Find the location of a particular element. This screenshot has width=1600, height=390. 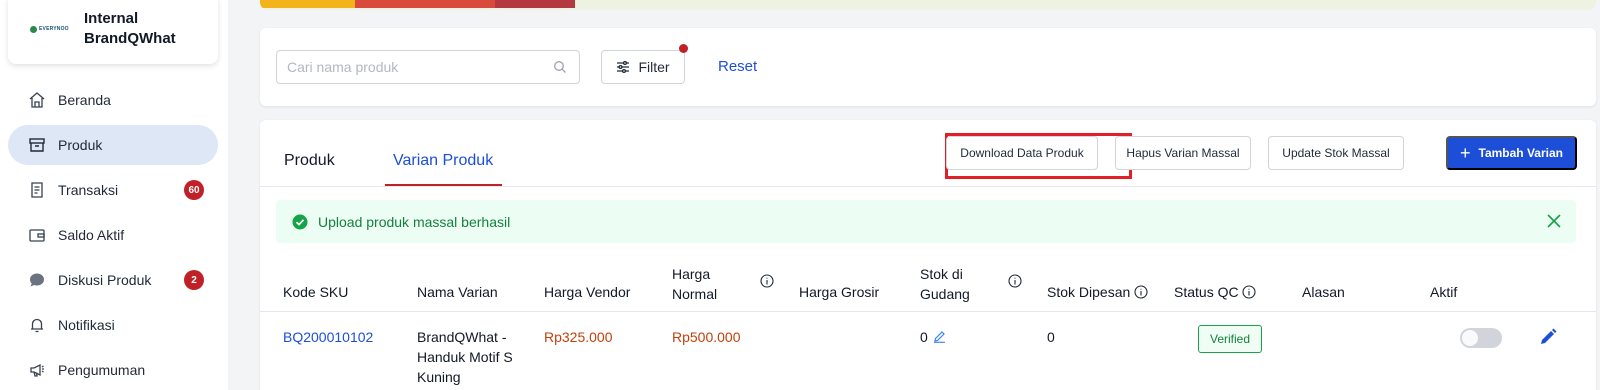

filter-button-label: Filter is located at coordinates (654, 67).